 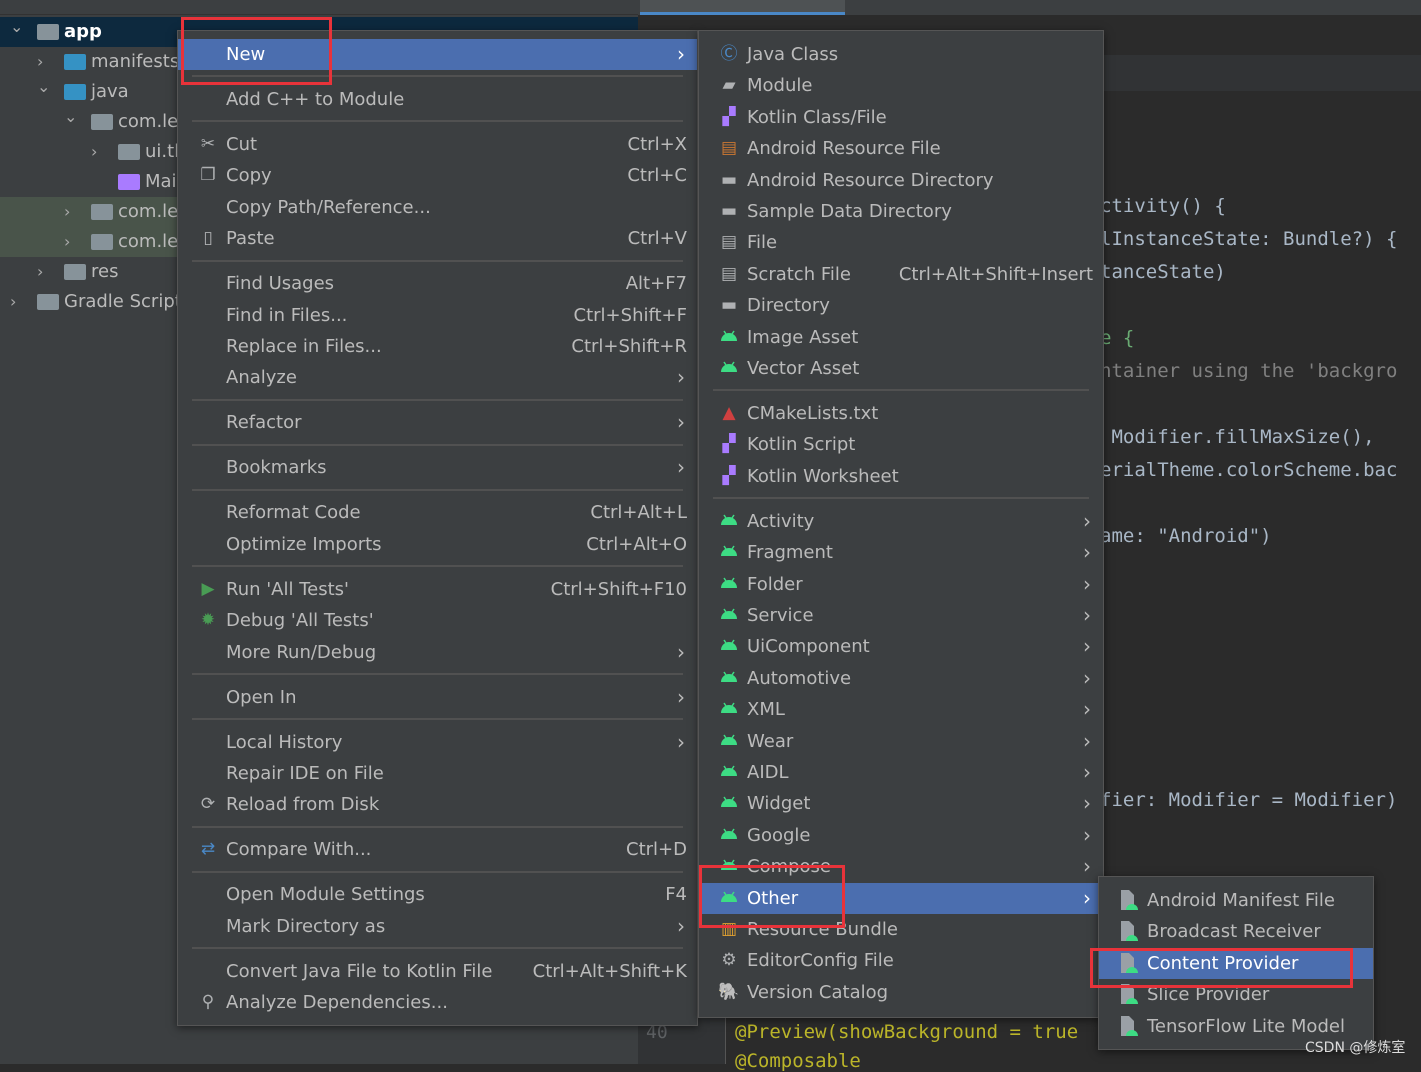 I want to click on menu-item-uicomponent: UiComponent ›, so click(x=901, y=646).